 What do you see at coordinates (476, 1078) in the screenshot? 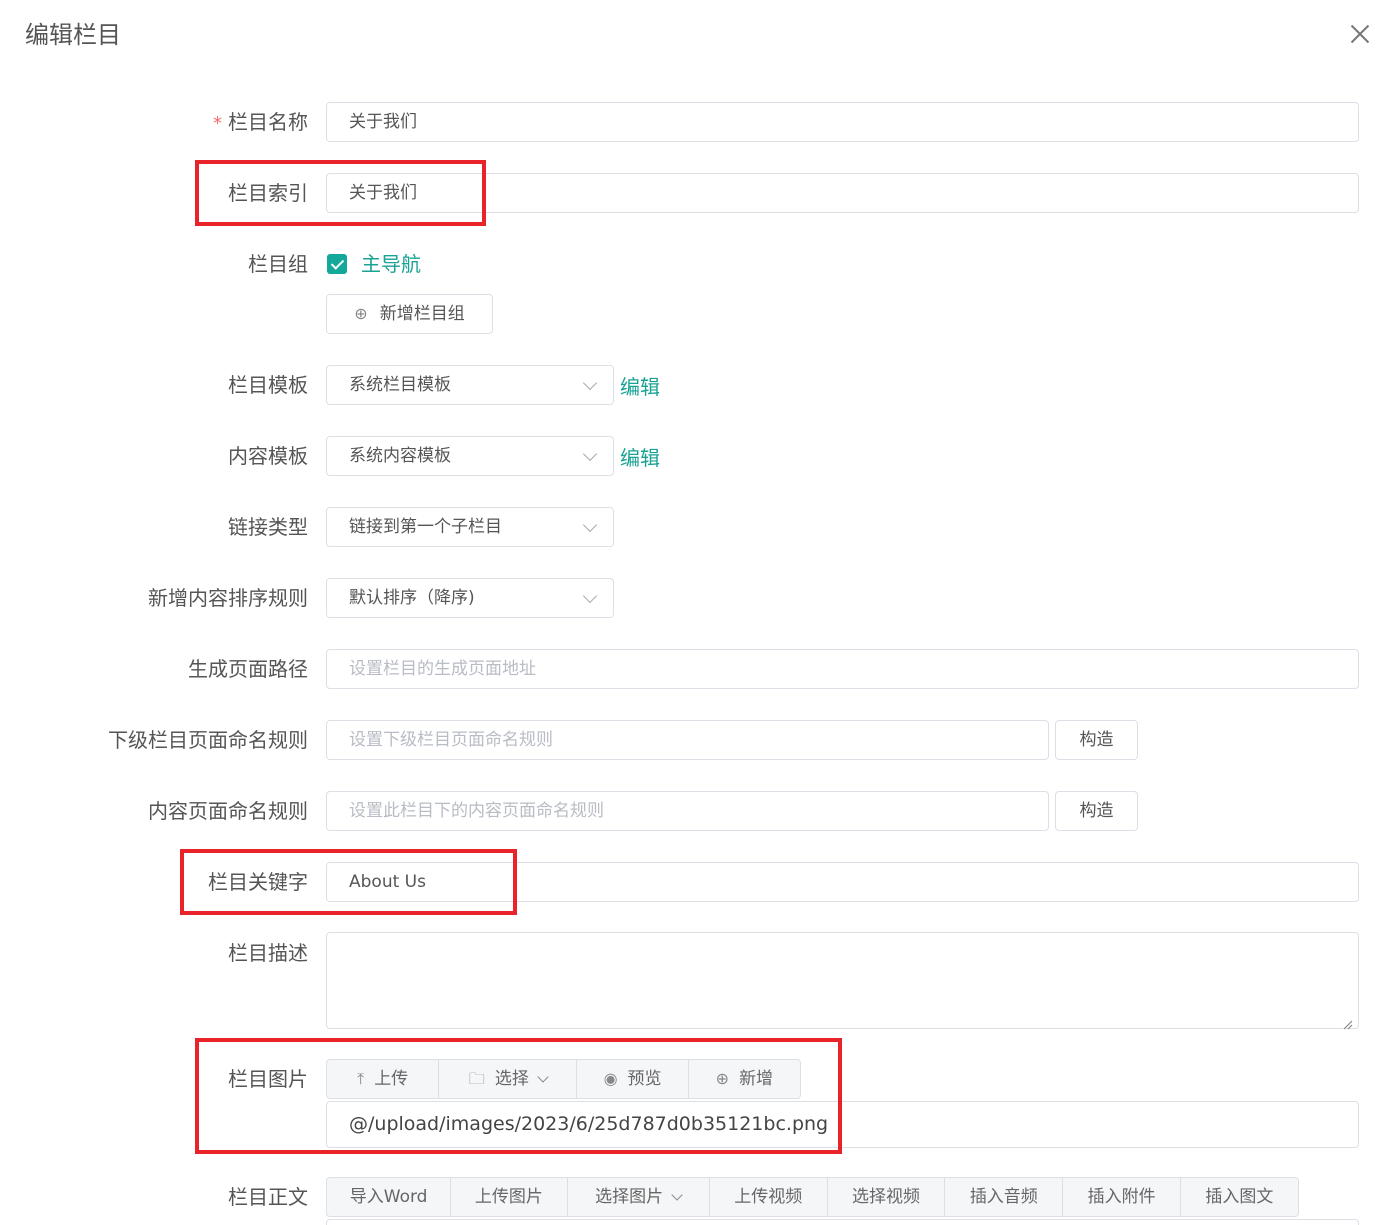
I see `folder-icon: 🗀` at bounding box center [476, 1078].